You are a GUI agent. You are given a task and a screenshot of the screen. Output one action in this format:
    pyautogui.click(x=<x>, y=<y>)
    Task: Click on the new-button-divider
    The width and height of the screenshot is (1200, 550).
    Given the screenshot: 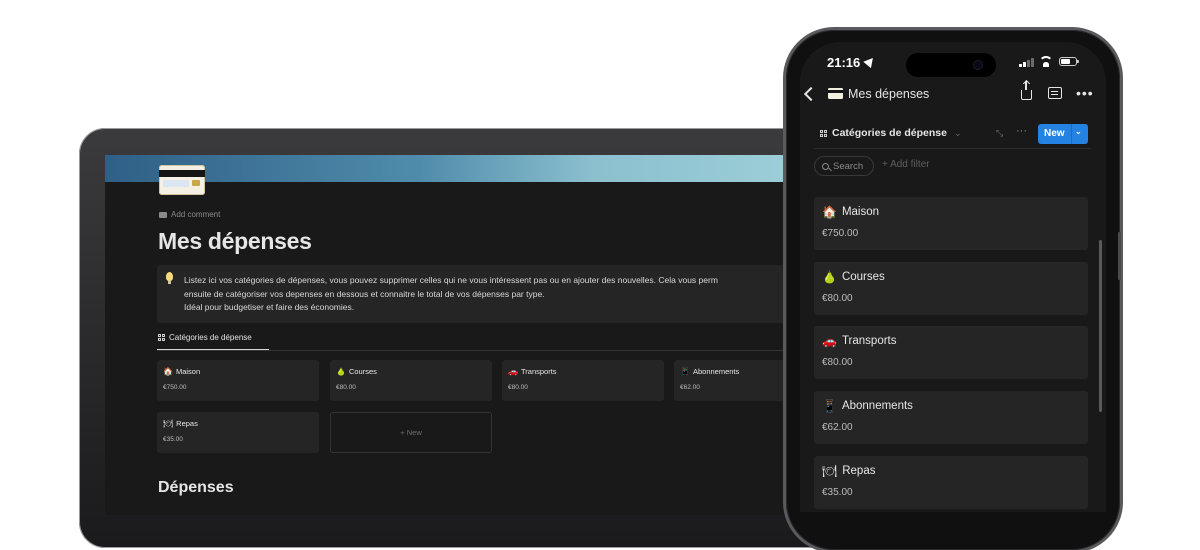 What is the action you would take?
    pyautogui.click(x=1071, y=134)
    